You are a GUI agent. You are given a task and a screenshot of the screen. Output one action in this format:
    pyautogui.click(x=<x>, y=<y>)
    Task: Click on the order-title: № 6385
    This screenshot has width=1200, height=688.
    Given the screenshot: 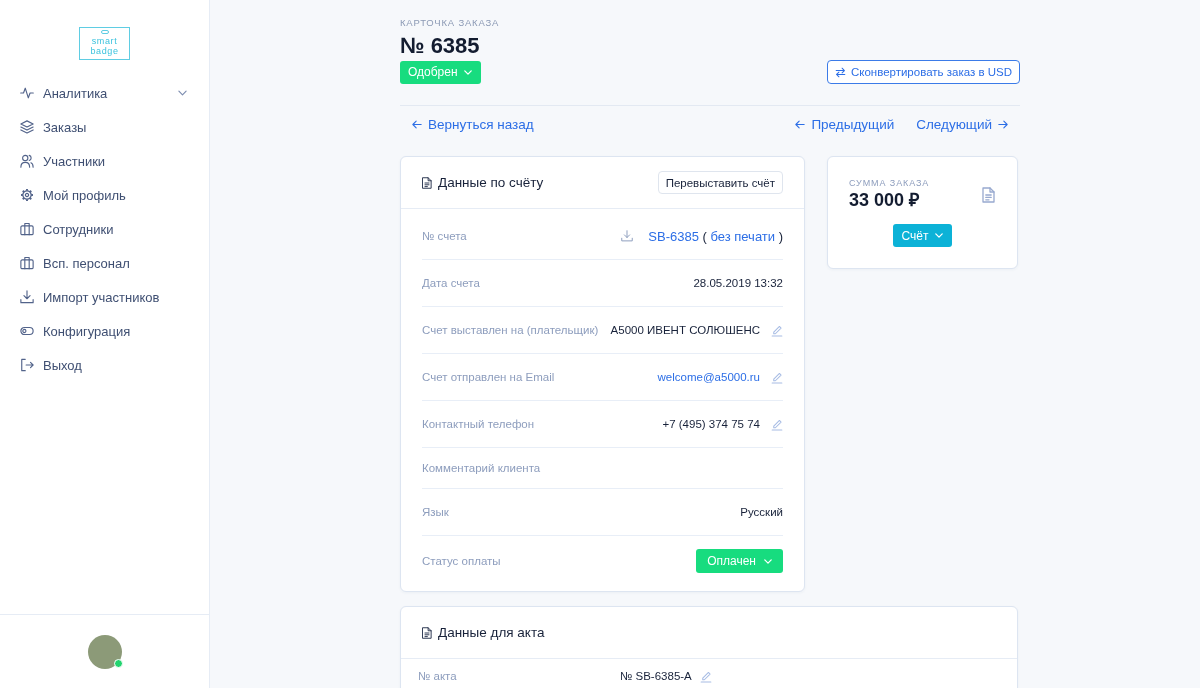 What is the action you would take?
    pyautogui.click(x=440, y=46)
    